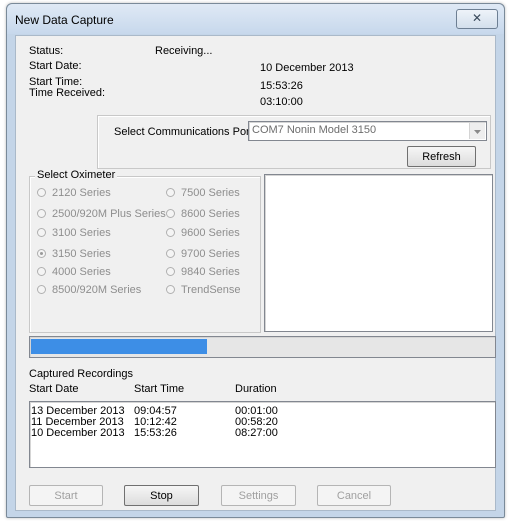 This screenshot has width=509, height=521. I want to click on oximeter-radio-label: TrendSense, so click(211, 290).